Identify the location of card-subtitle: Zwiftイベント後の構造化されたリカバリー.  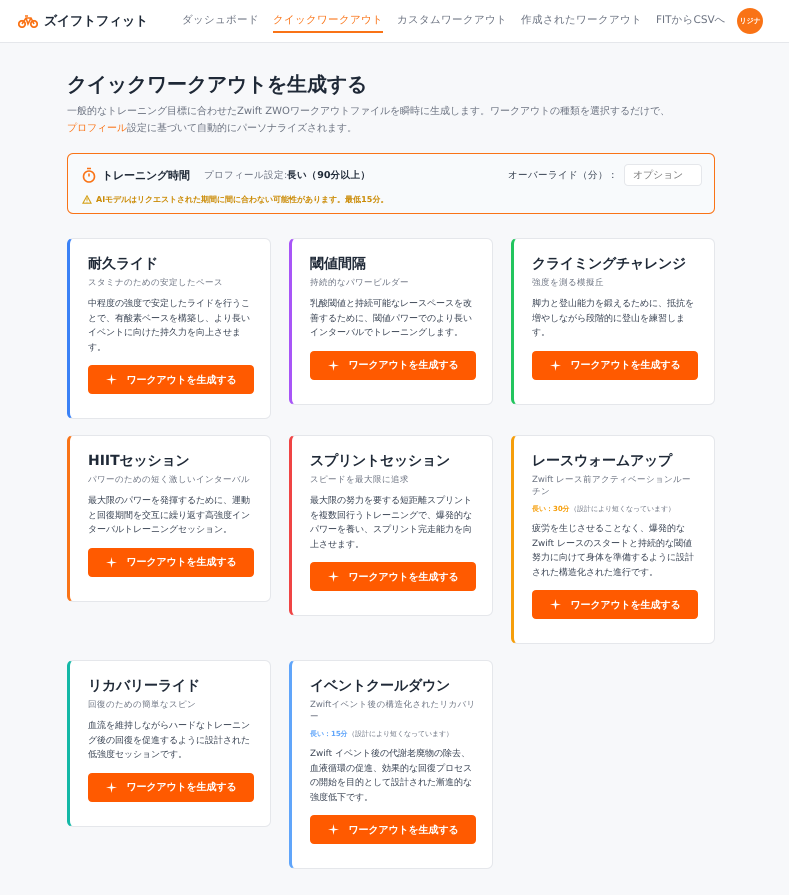
(393, 711).